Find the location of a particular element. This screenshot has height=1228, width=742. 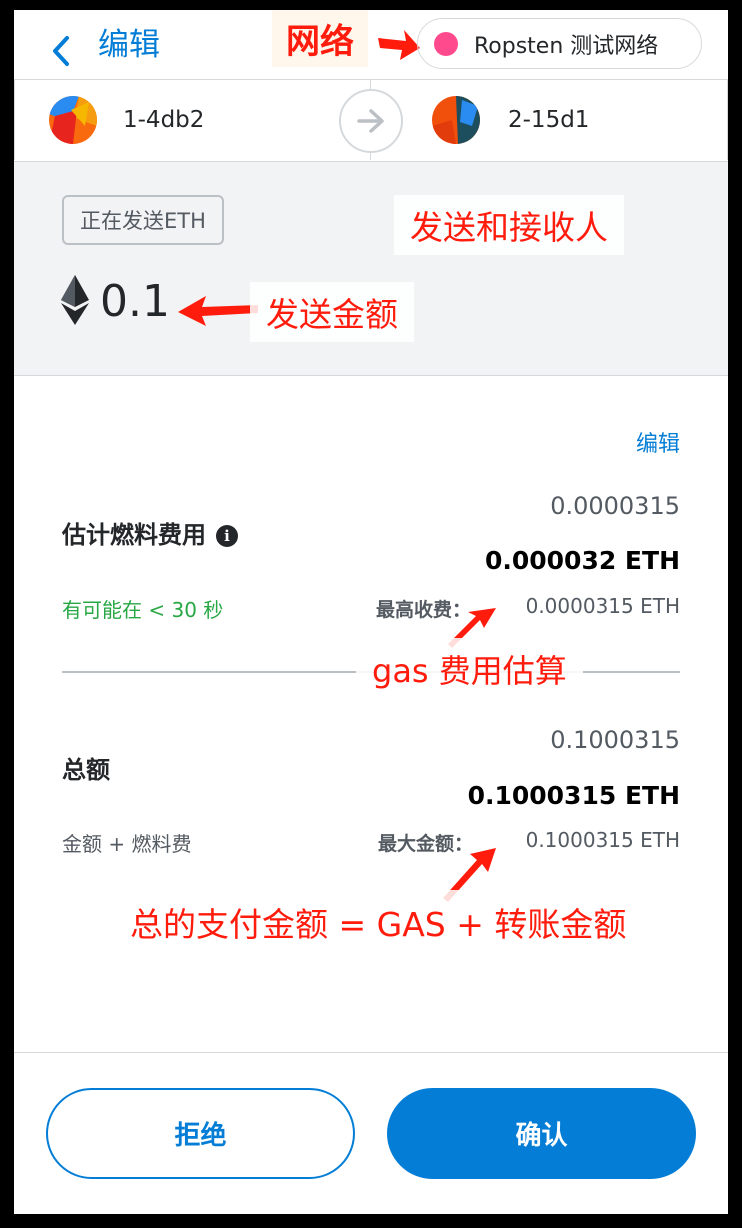

edit-gas-link: 编辑 is located at coordinates (658, 442).